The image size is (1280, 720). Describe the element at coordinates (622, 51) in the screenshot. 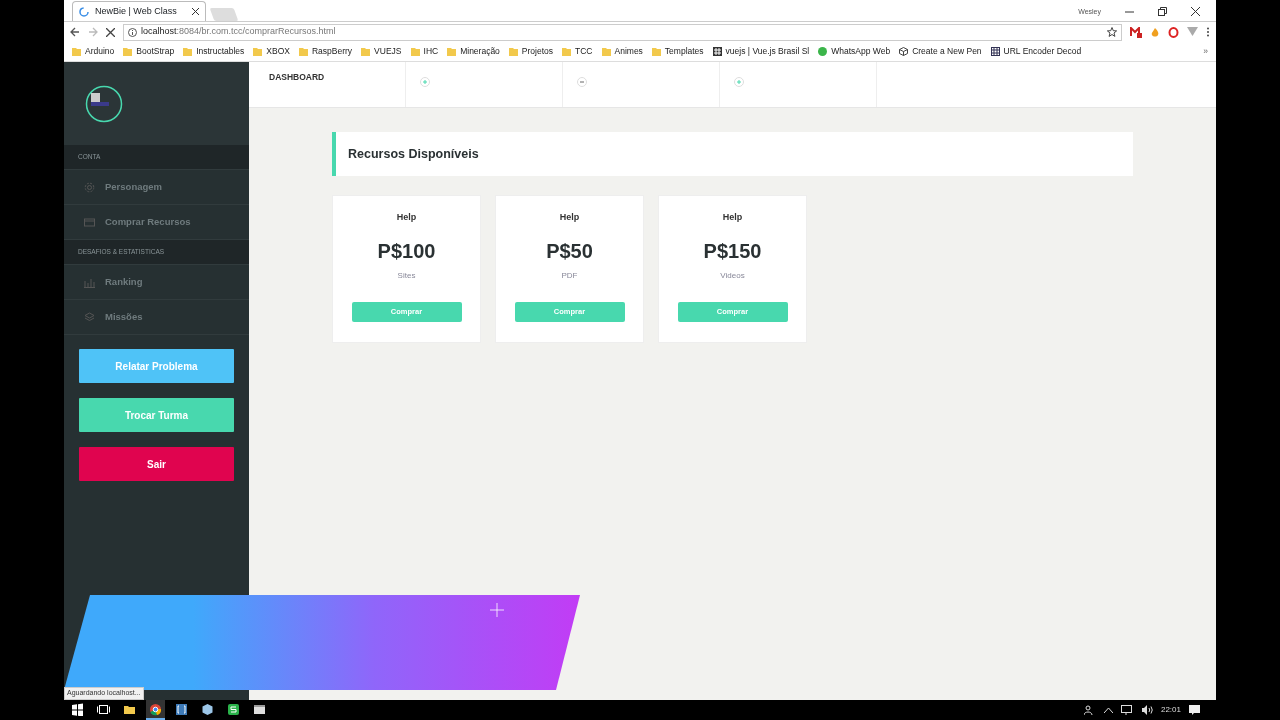

I see `bookmark: Animes` at that location.